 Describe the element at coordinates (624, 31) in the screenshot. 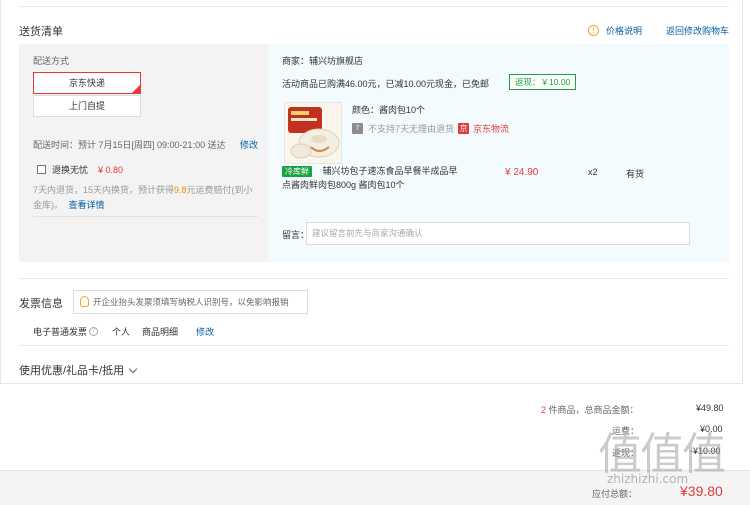

I see `price-help-label: 价格说明` at that location.